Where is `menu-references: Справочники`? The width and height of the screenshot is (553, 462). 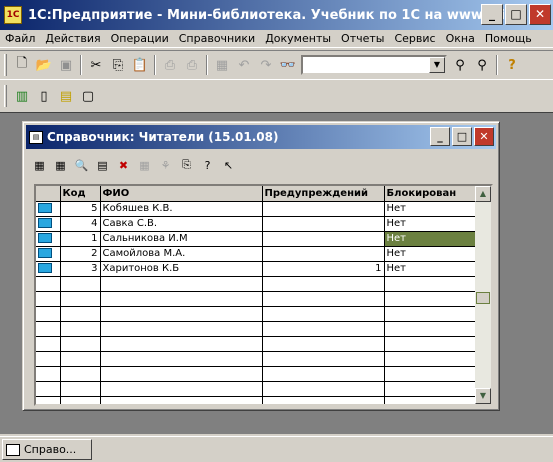
menu-references: Справочники is located at coordinates (217, 38).